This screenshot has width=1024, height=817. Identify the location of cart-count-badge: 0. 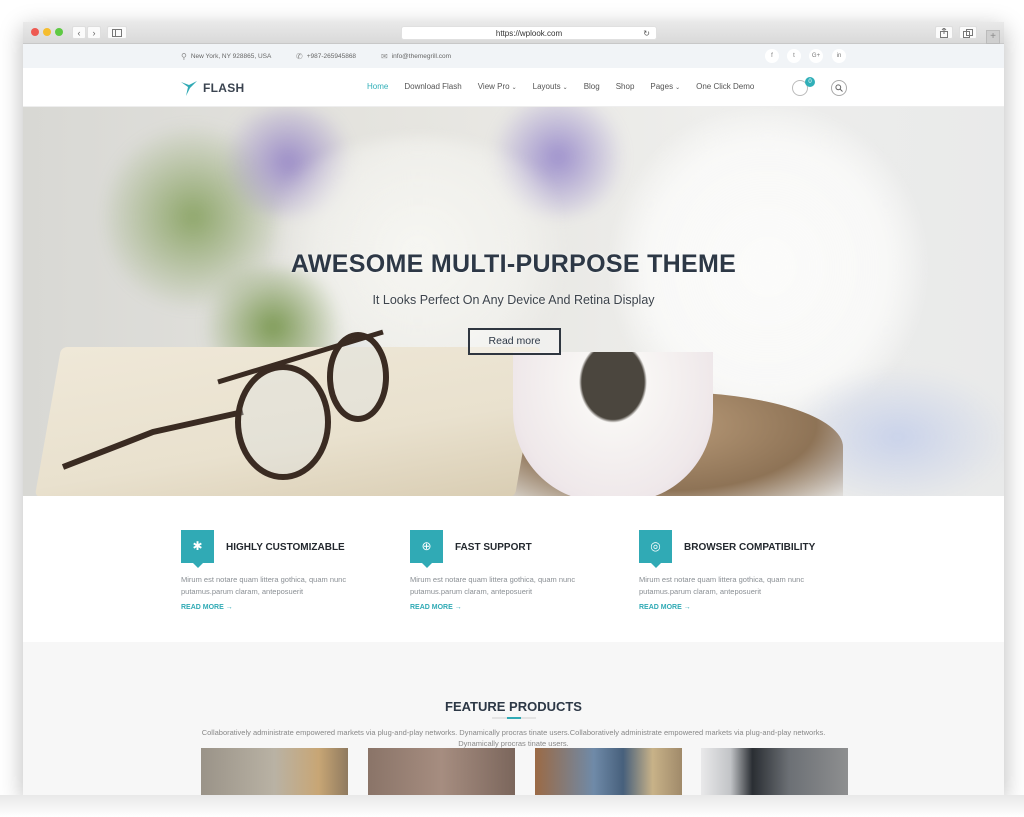
(810, 82).